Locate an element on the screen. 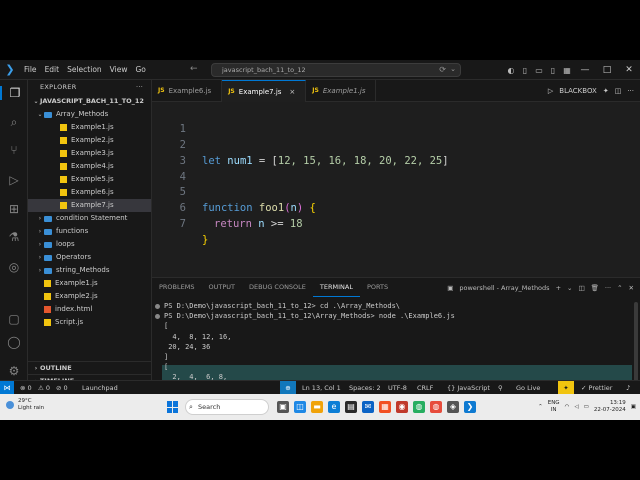 This screenshot has width=640, height=480. notification-center-icon: ▣ is located at coordinates (633, 407).